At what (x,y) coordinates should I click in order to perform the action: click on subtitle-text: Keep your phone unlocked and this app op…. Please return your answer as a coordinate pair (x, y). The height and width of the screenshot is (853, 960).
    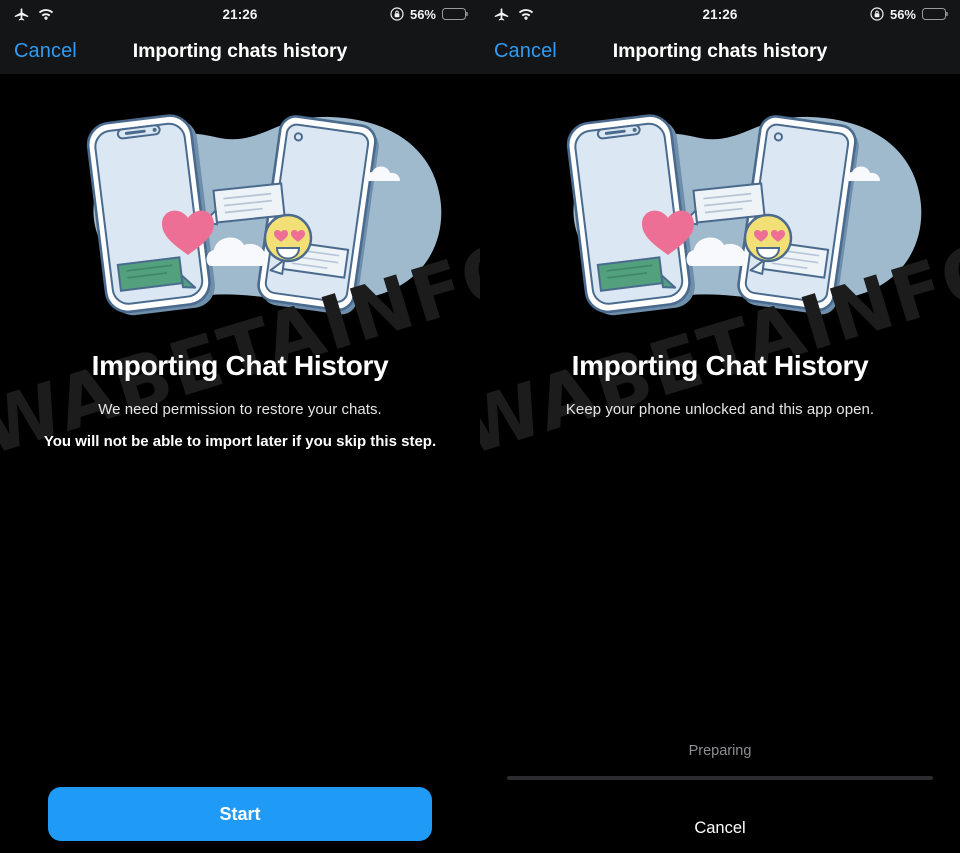
    Looking at the image, I should click on (720, 409).